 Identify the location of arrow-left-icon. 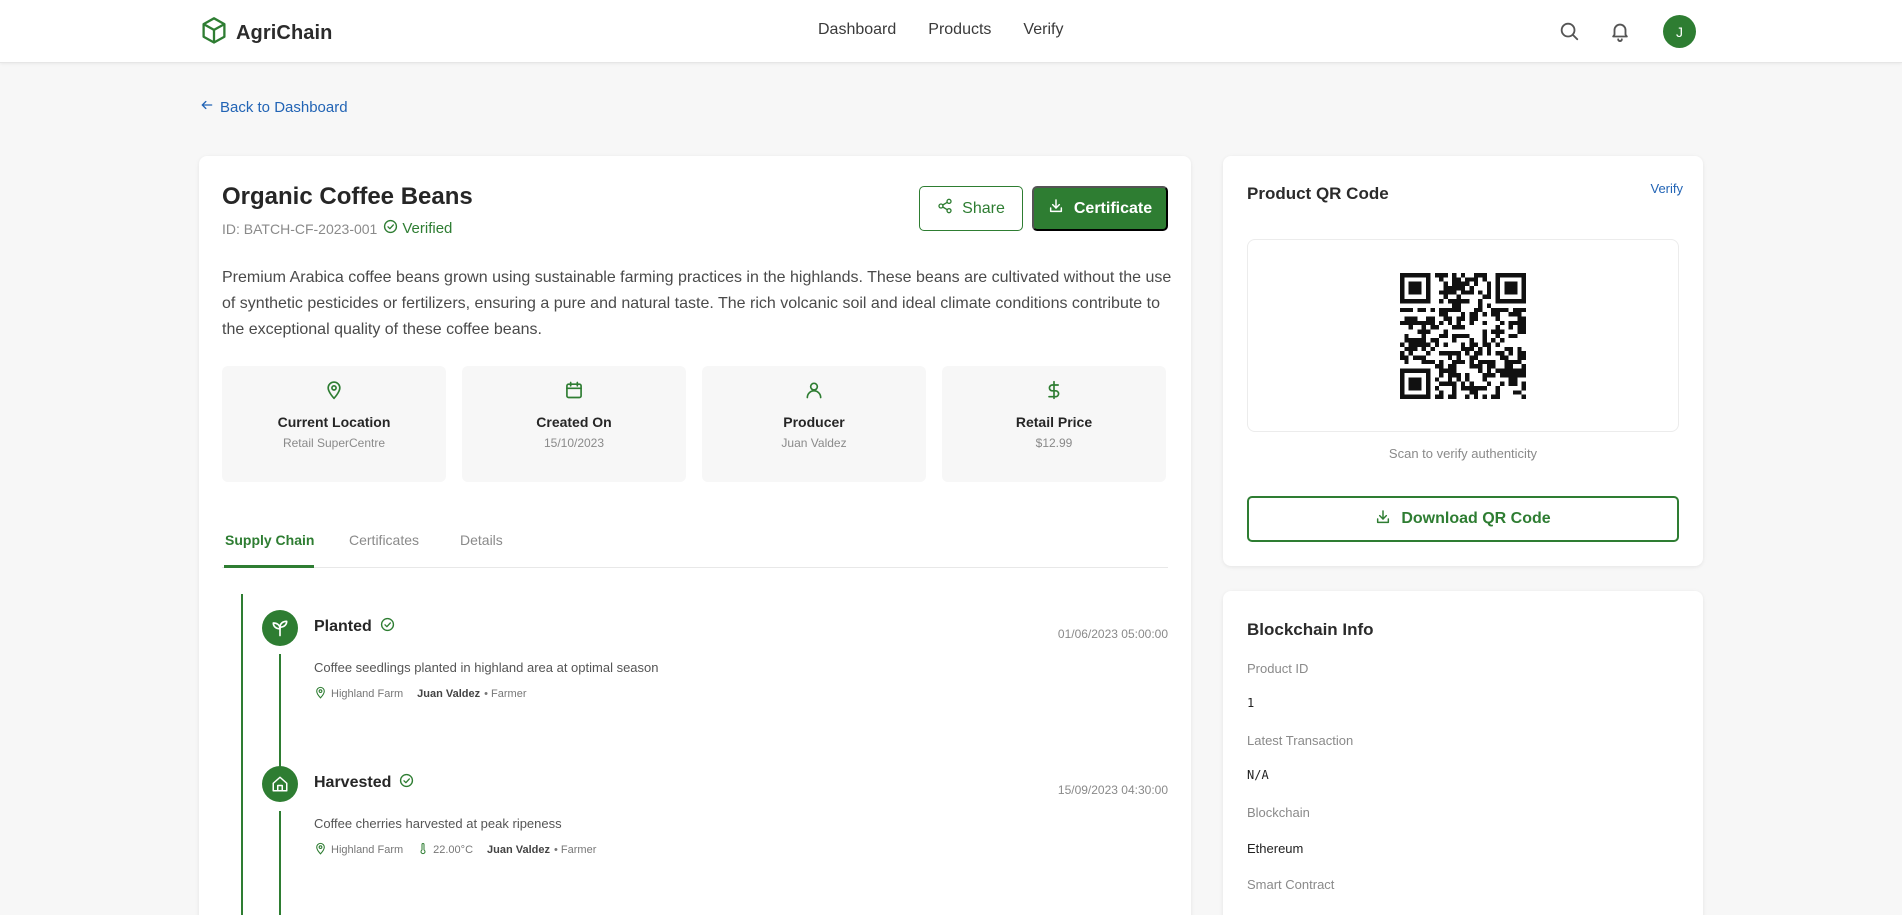
(207, 107).